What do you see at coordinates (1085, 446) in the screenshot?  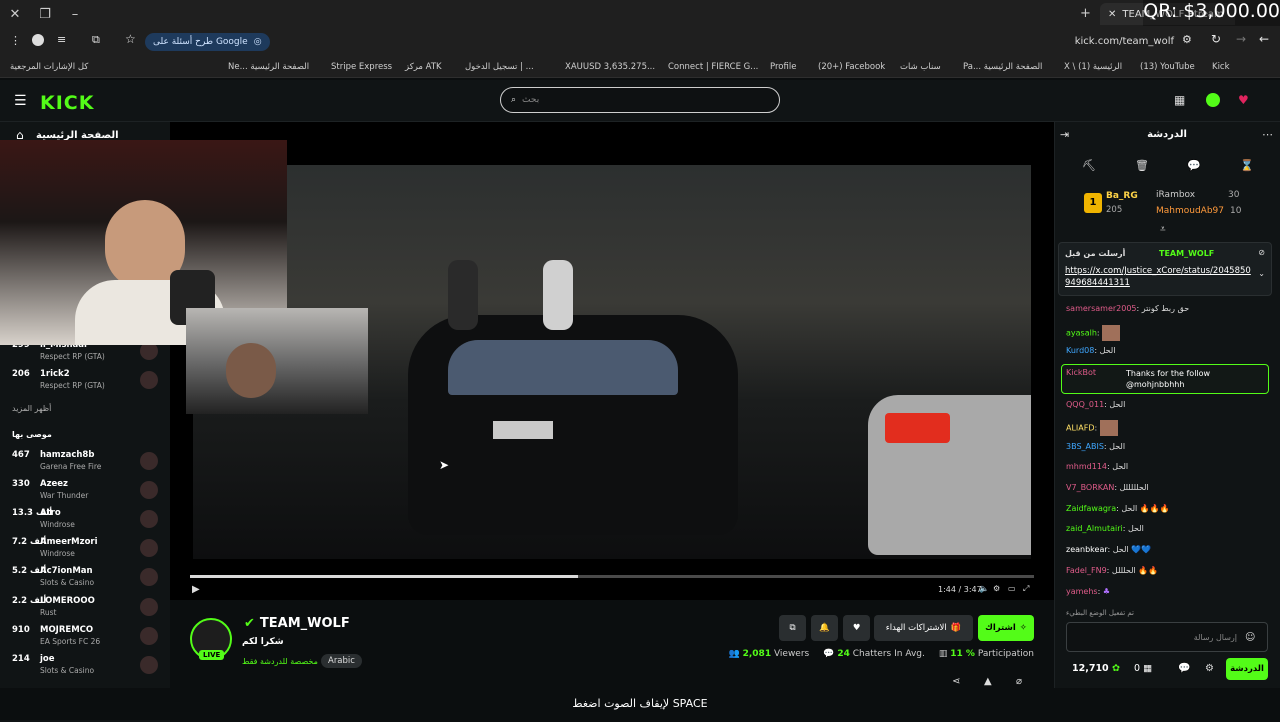 I see `chat-username: 3BS_ABIS` at bounding box center [1085, 446].